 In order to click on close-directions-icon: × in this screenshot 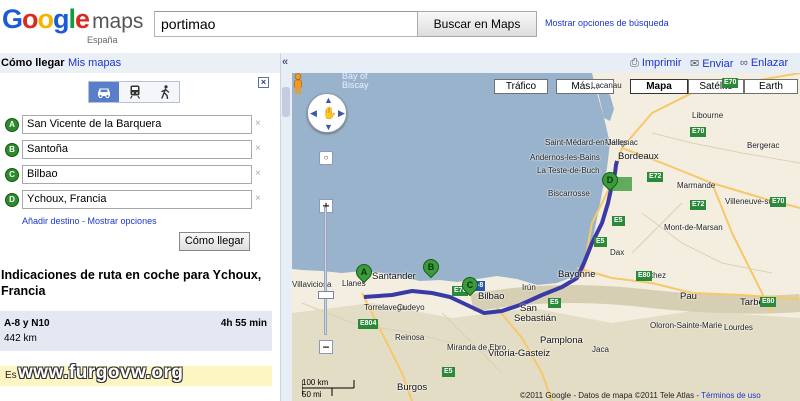, I will do `click(263, 82)`.